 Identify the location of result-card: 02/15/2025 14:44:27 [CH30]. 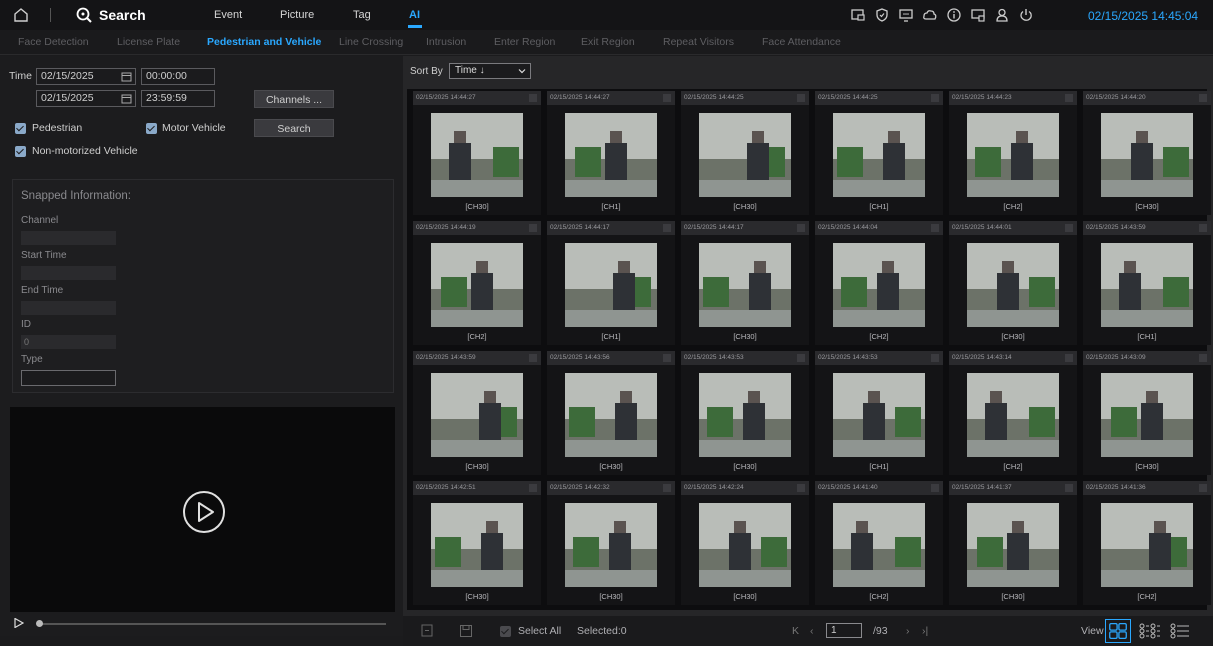
(477, 153).